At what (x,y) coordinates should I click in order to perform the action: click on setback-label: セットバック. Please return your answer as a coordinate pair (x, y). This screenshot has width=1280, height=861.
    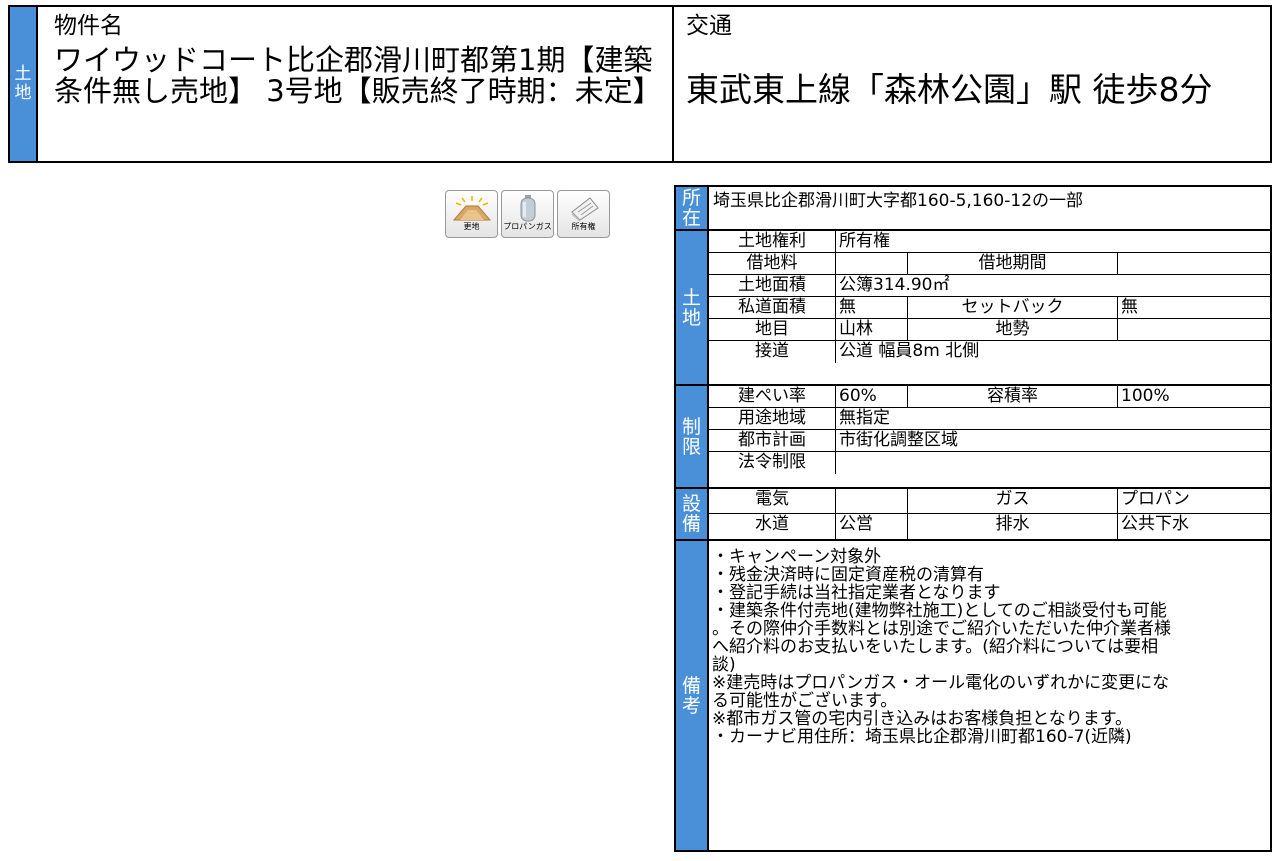
    Looking at the image, I should click on (1012, 307).